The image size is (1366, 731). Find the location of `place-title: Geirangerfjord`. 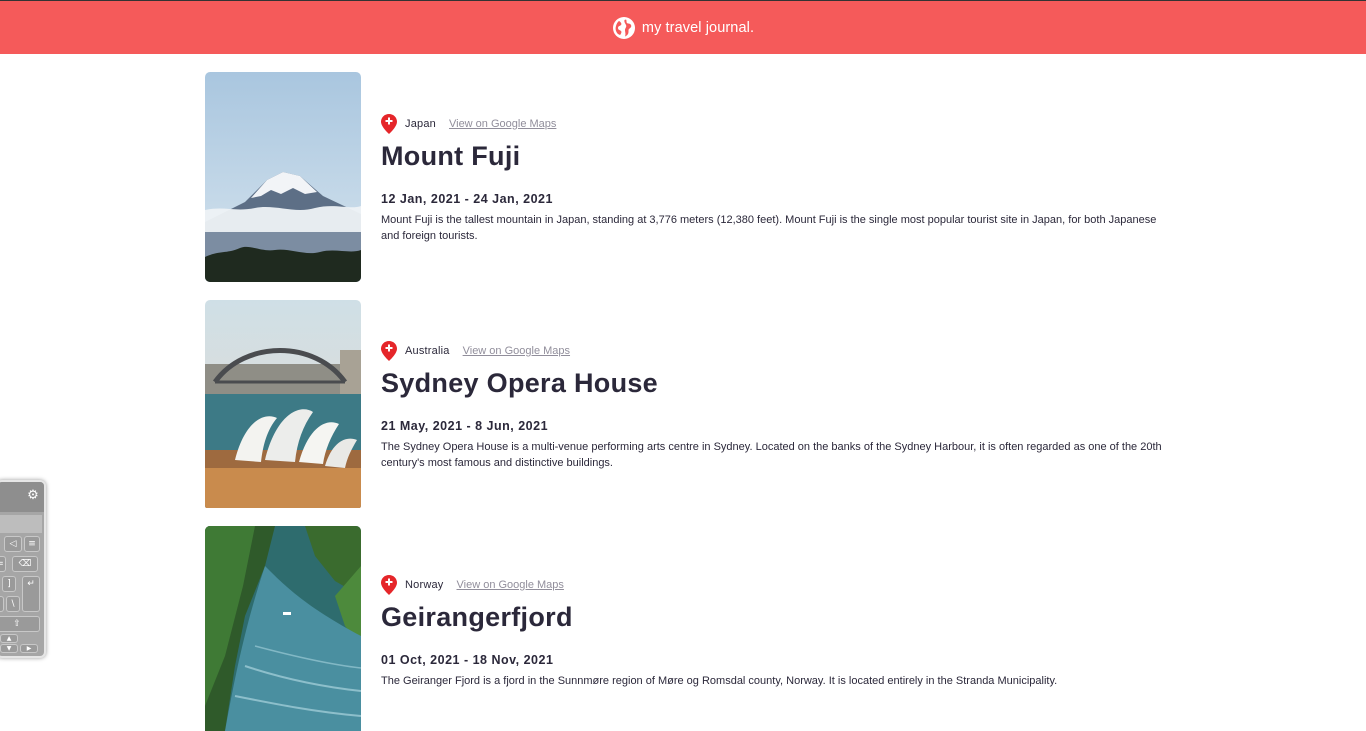

place-title: Geirangerfjord is located at coordinates (477, 617).